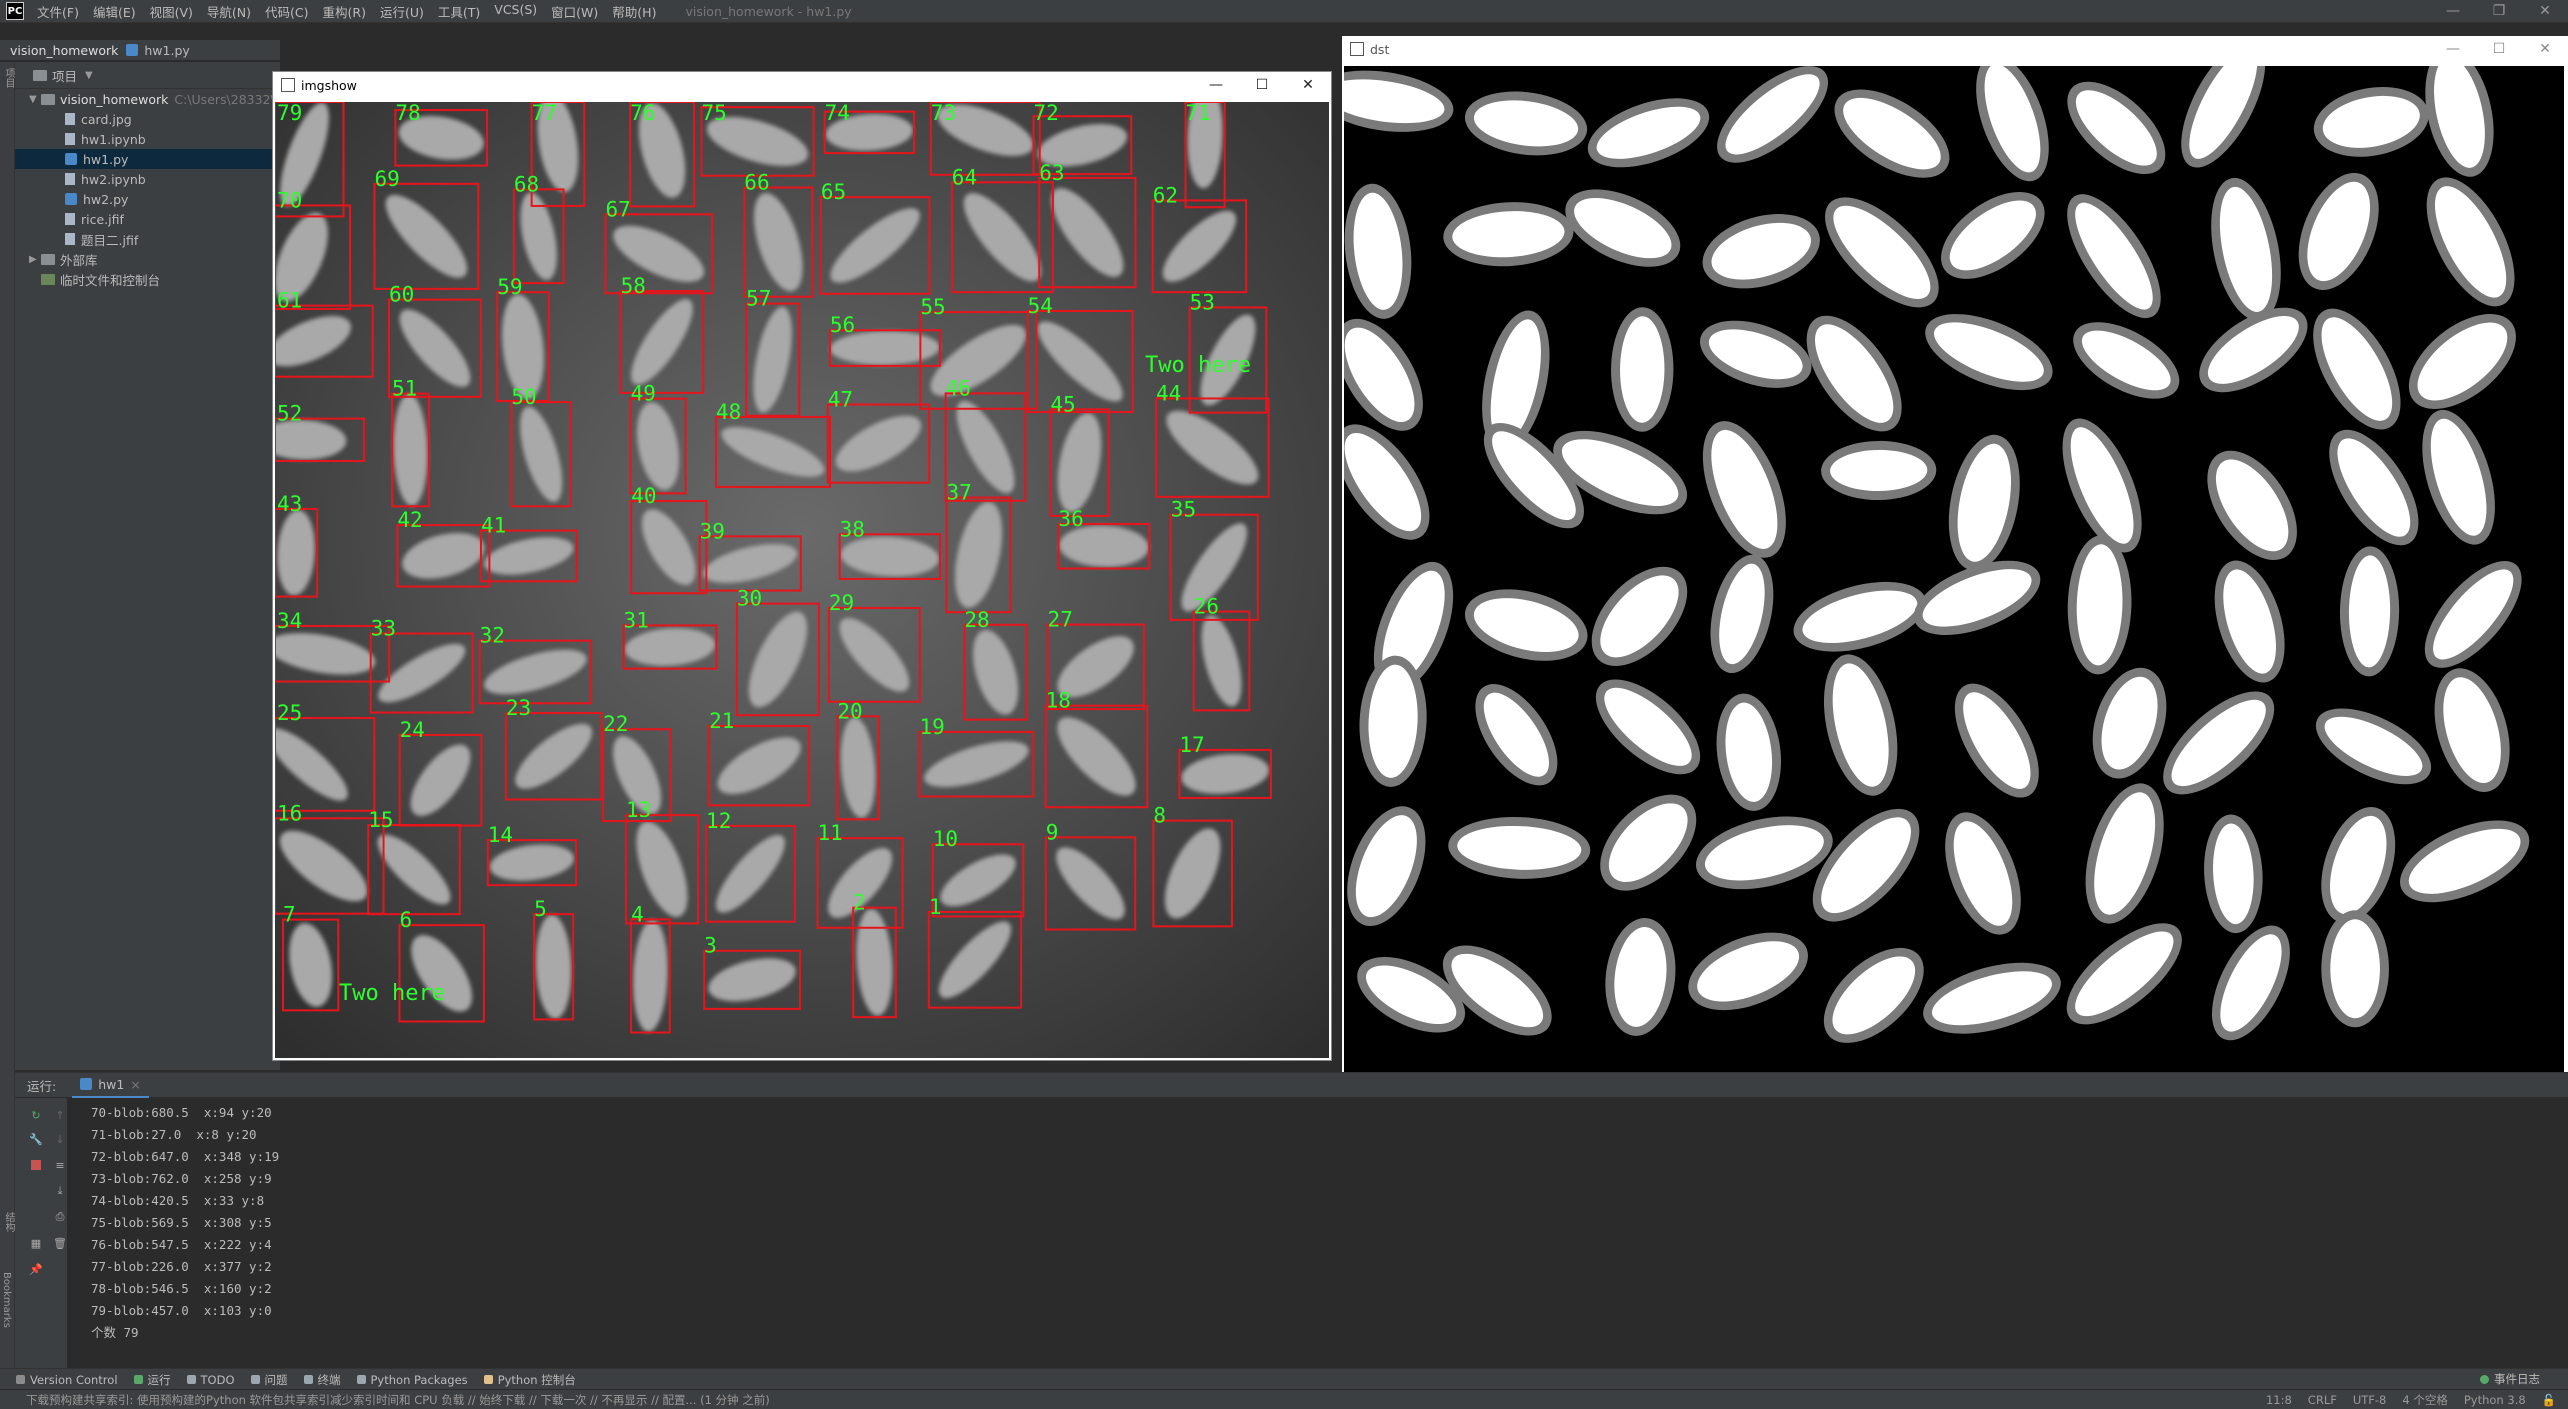 Image resolution: width=2568 pixels, height=1409 pixels. What do you see at coordinates (60, 1139) in the screenshot?
I see `scroll-down-icon: ↓` at bounding box center [60, 1139].